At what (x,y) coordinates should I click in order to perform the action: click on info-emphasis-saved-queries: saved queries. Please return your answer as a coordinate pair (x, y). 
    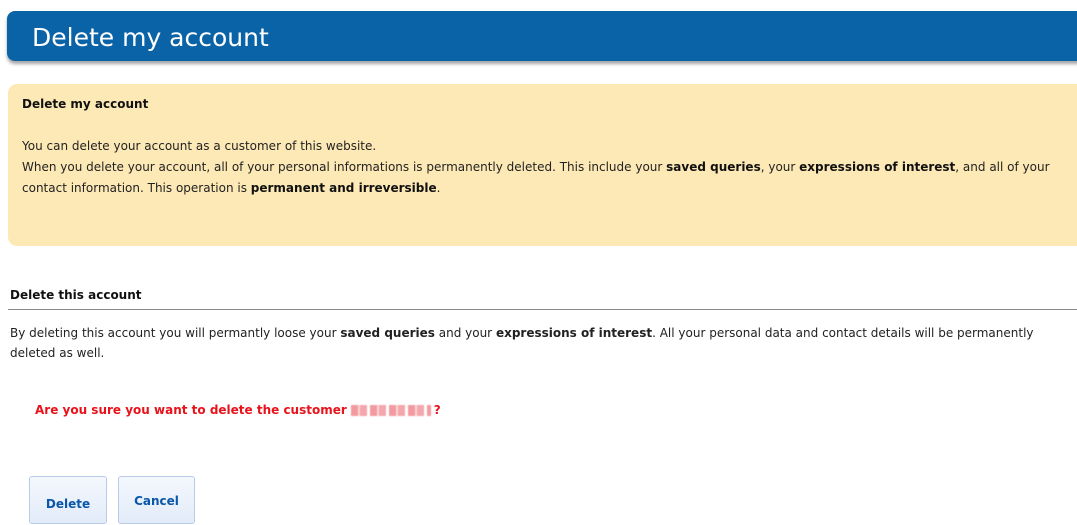
    Looking at the image, I should click on (713, 167).